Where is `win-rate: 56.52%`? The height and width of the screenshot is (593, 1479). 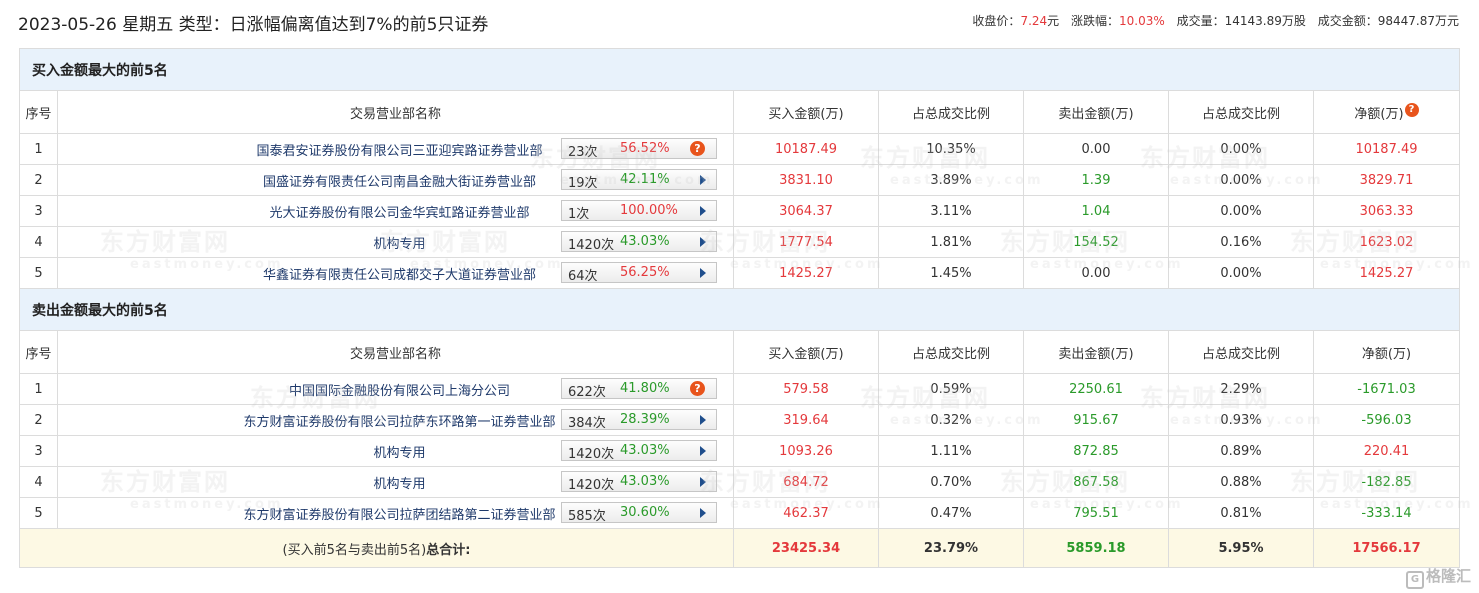
win-rate: 56.52% is located at coordinates (645, 148).